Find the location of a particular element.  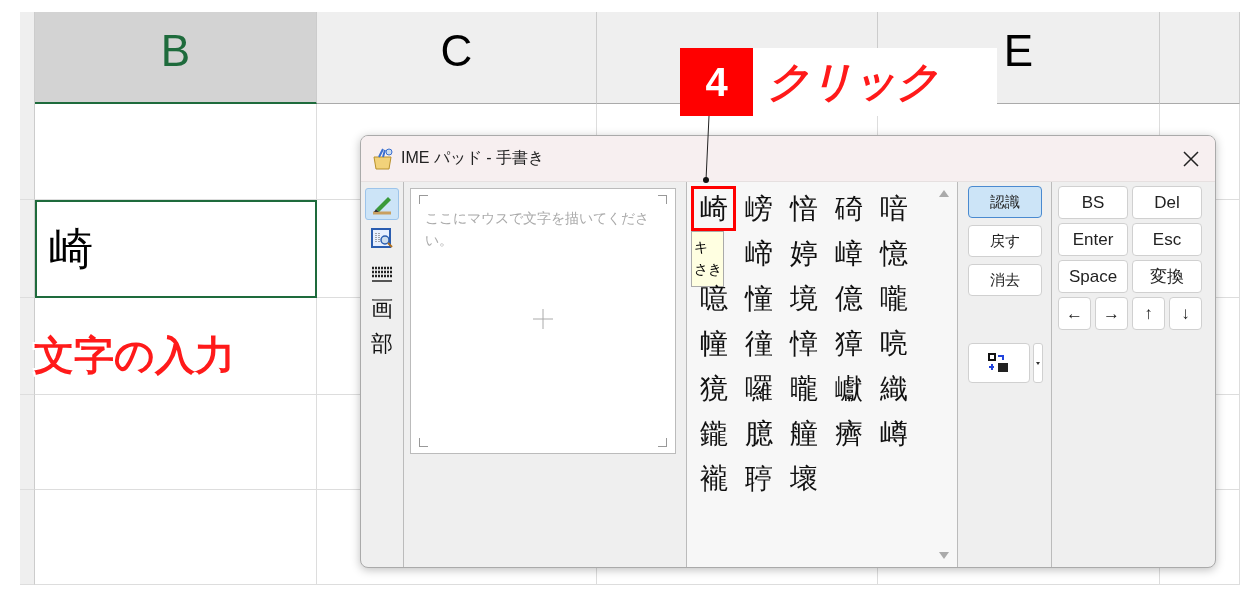

step-number: 4 is located at coordinates (716, 82).